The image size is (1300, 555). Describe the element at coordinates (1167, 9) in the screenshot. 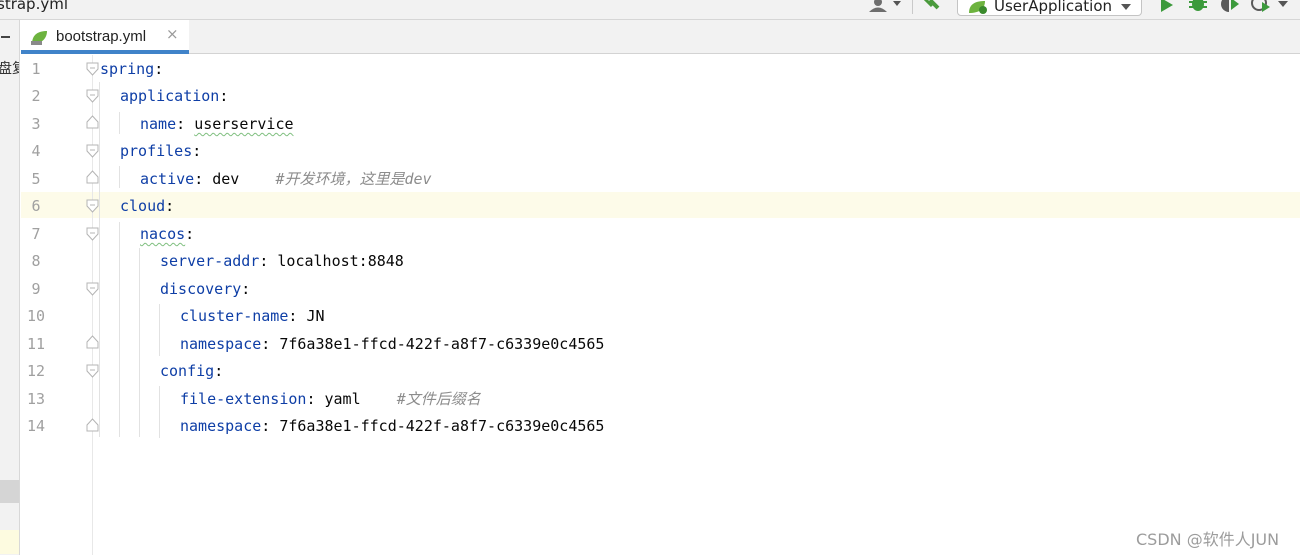

I see `run-icon` at that location.